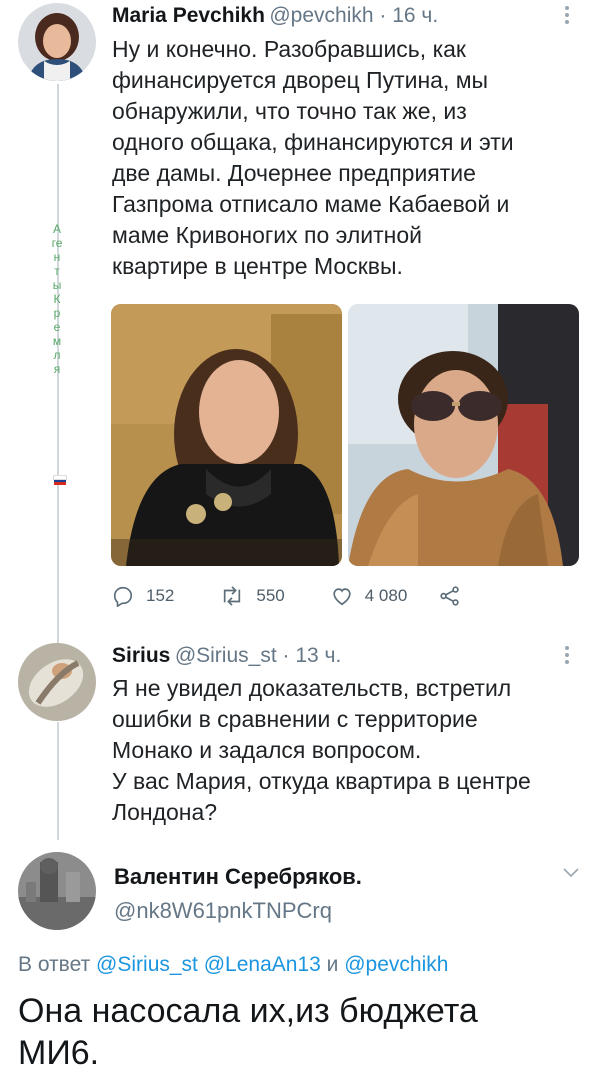 The height and width of the screenshot is (1080, 597). I want to click on tweet3-text: Она насосала их,из бюджета МИ6., so click(303, 1032).